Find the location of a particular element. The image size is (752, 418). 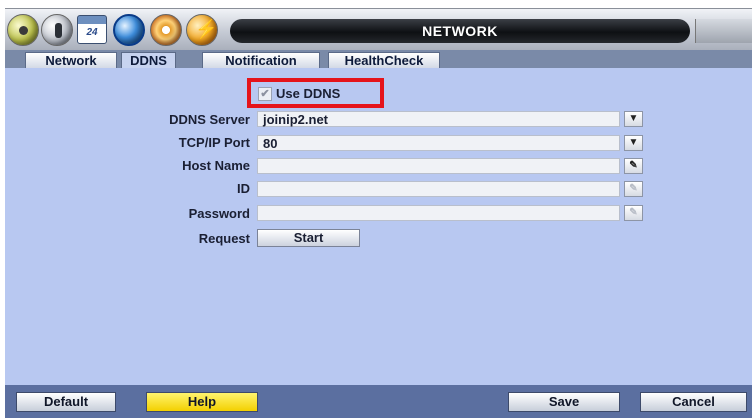

network-icon is located at coordinates (129, 30).